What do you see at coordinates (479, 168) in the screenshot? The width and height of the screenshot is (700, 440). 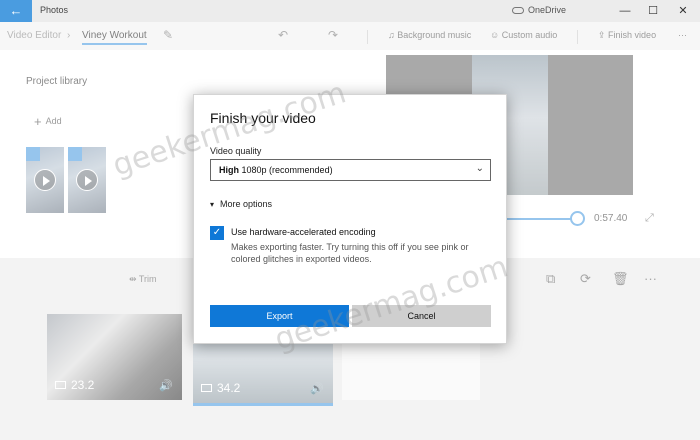 I see `chevron-down-icon: ⌄` at bounding box center [479, 168].